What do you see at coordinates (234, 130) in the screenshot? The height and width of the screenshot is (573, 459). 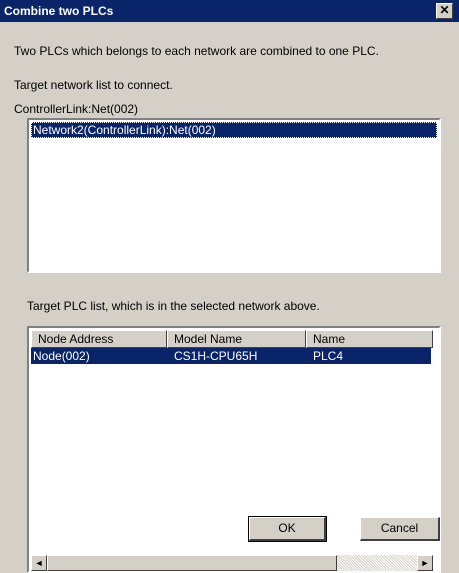 I see `network-list-item: Network2(ControllerLink):Net(002)` at bounding box center [234, 130].